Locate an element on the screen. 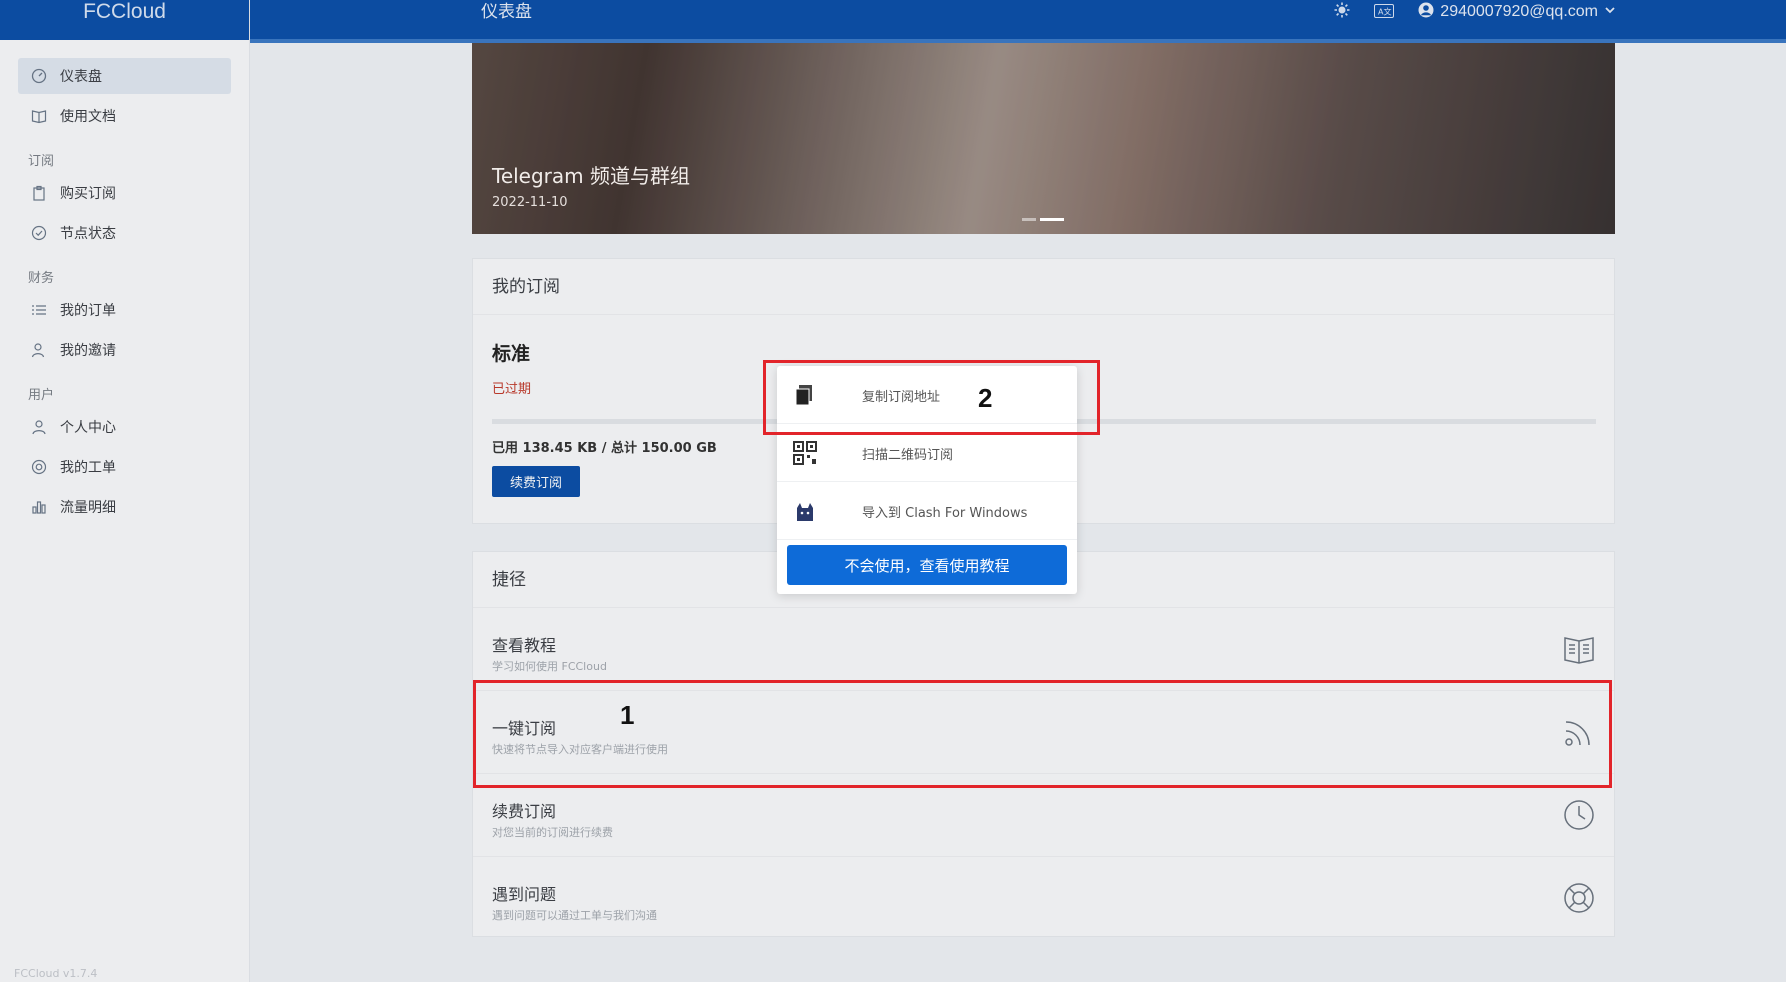  carousel-dots is located at coordinates (1043, 219).